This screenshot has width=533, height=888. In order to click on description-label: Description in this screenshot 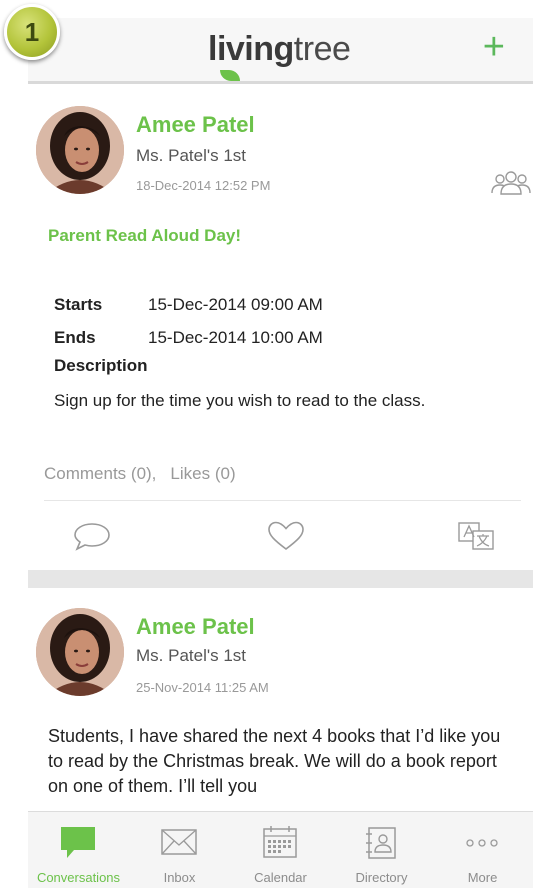, I will do `click(101, 365)`.